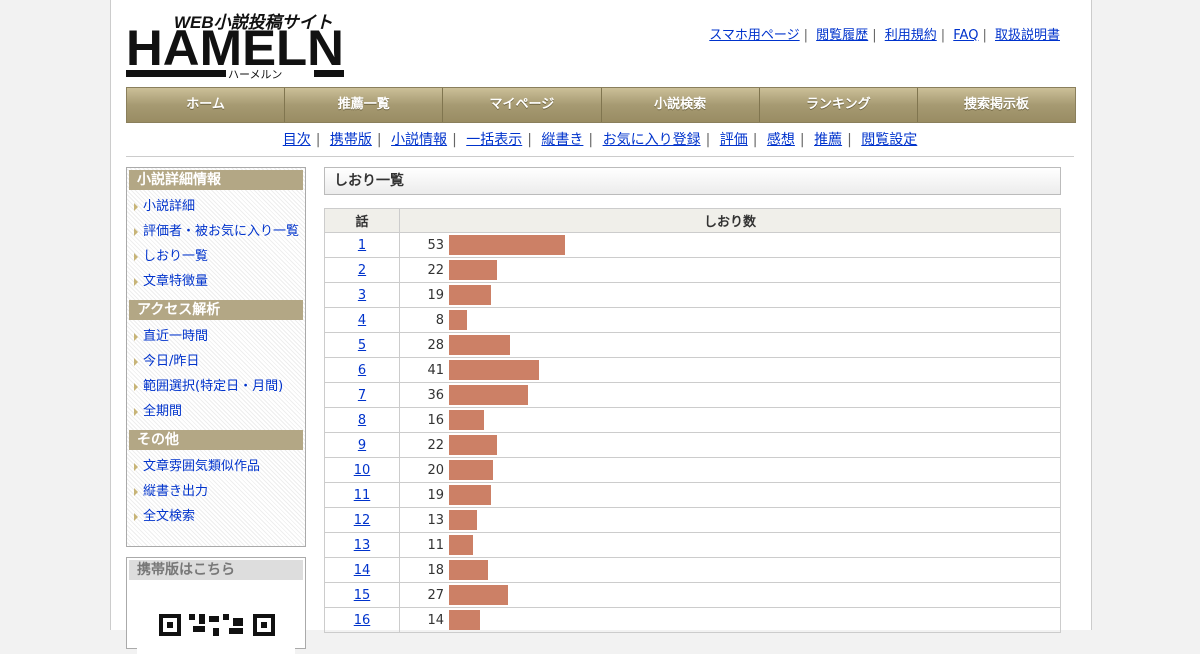  I want to click on sidebar-link: 直近一時間, so click(175, 336).